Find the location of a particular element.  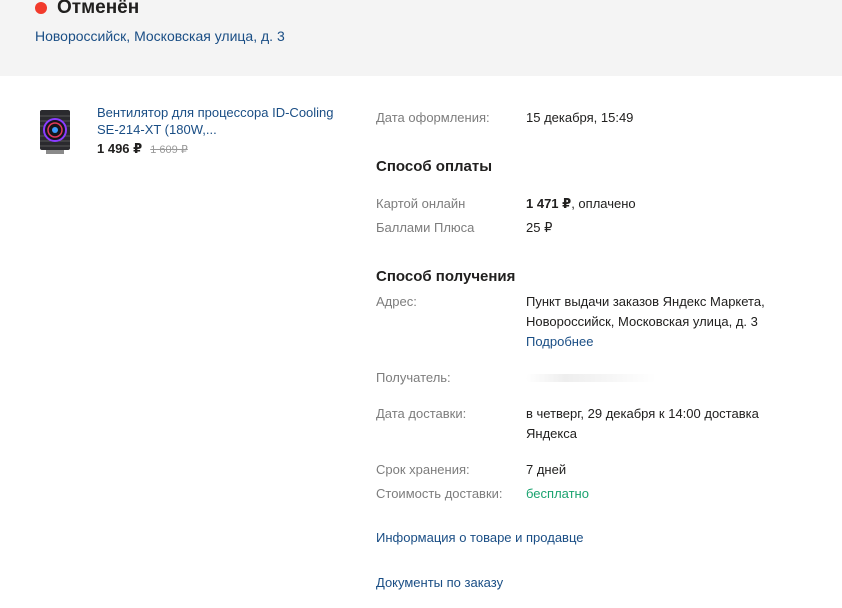

product-price: 1 496 ₽ is located at coordinates (120, 148).